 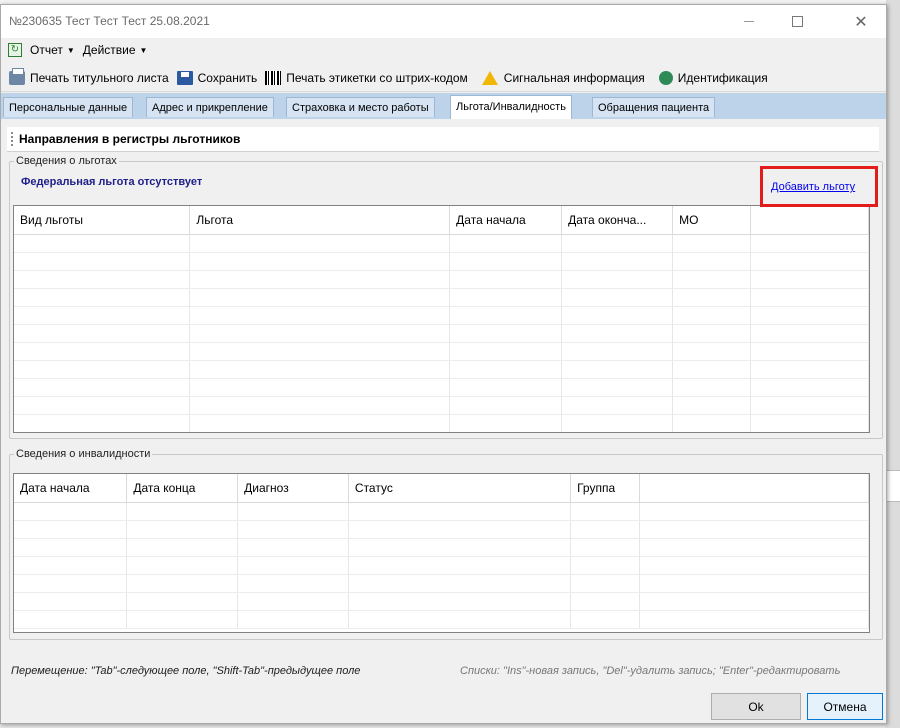 What do you see at coordinates (443, 21) in the screenshot?
I see `title-bar: №230635 Тест Тест Тест 25.08.2021 ✕` at bounding box center [443, 21].